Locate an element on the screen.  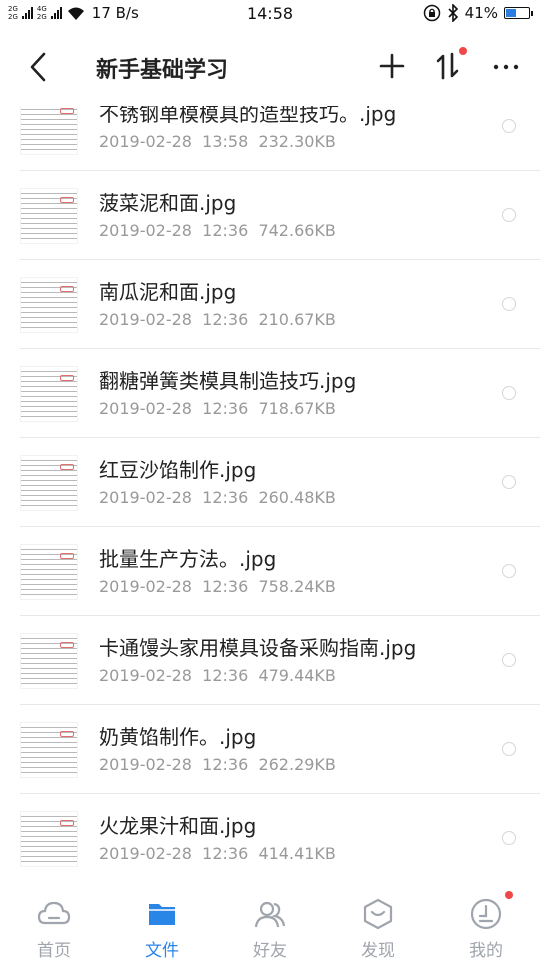
file-size: 232.30KB is located at coordinates (297, 141).